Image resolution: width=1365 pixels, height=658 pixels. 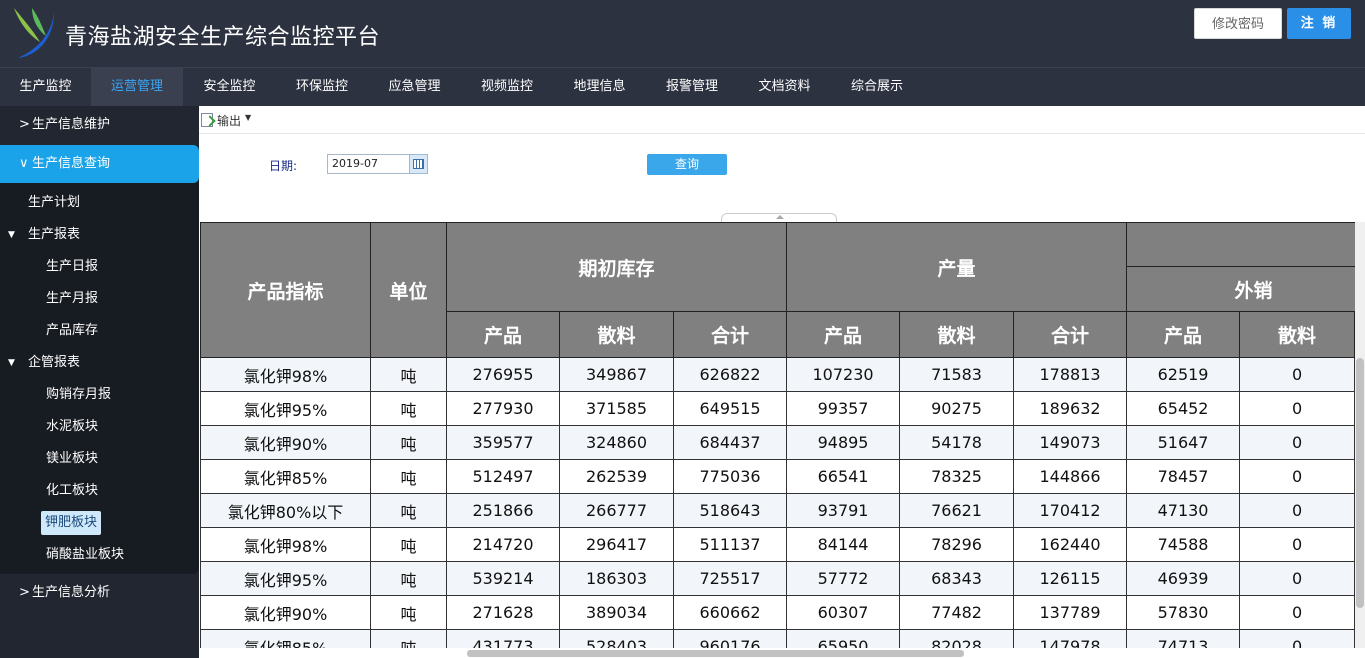 I want to click on sidebar-item-enterprise: 企管报表, so click(x=54, y=363).